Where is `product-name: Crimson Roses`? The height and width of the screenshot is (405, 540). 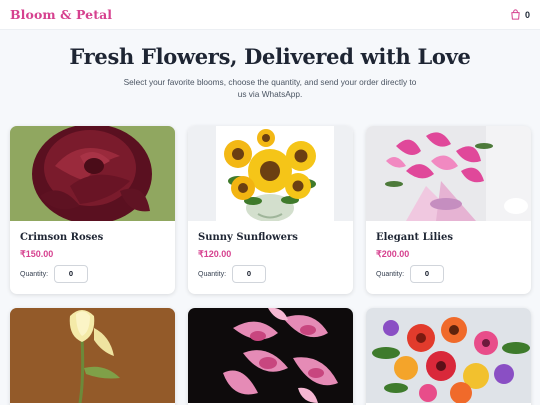 product-name: Crimson Roses is located at coordinates (62, 237).